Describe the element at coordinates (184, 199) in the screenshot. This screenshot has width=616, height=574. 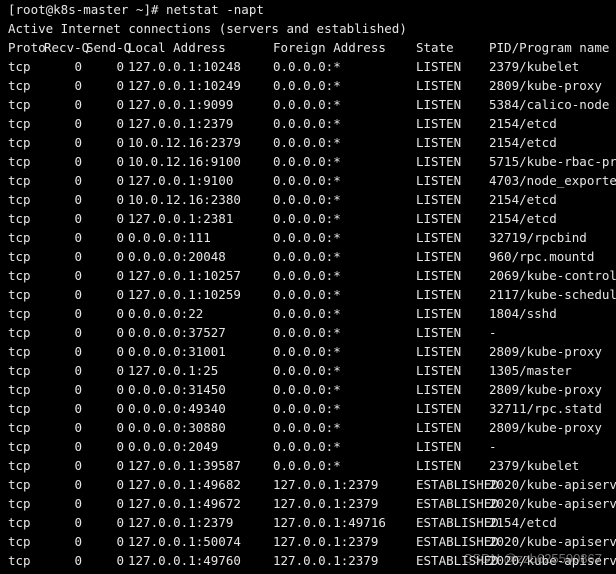
I see `cell-local-address: 10.0.12.16:2380` at that location.